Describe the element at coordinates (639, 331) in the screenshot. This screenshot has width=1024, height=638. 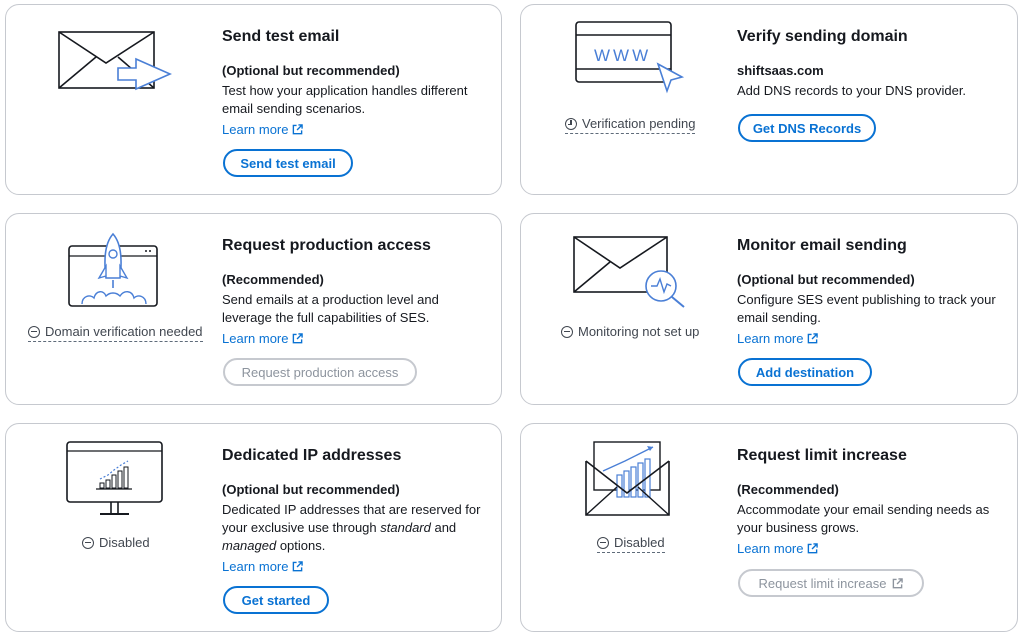
I see `status-text: Monitoring not set up` at that location.